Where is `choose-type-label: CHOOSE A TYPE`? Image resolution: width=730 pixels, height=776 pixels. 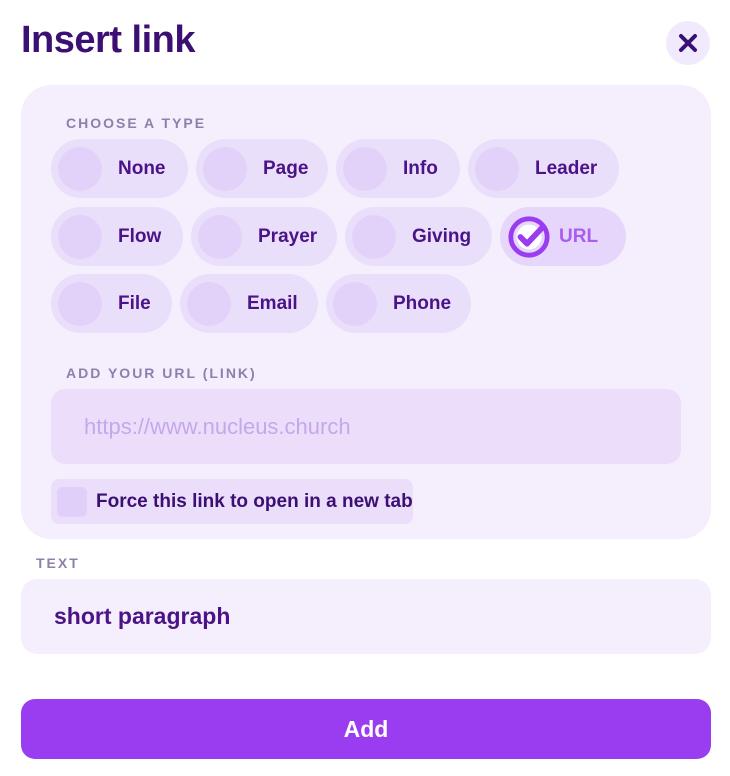
choose-type-label: CHOOSE A TYPE is located at coordinates (136, 123).